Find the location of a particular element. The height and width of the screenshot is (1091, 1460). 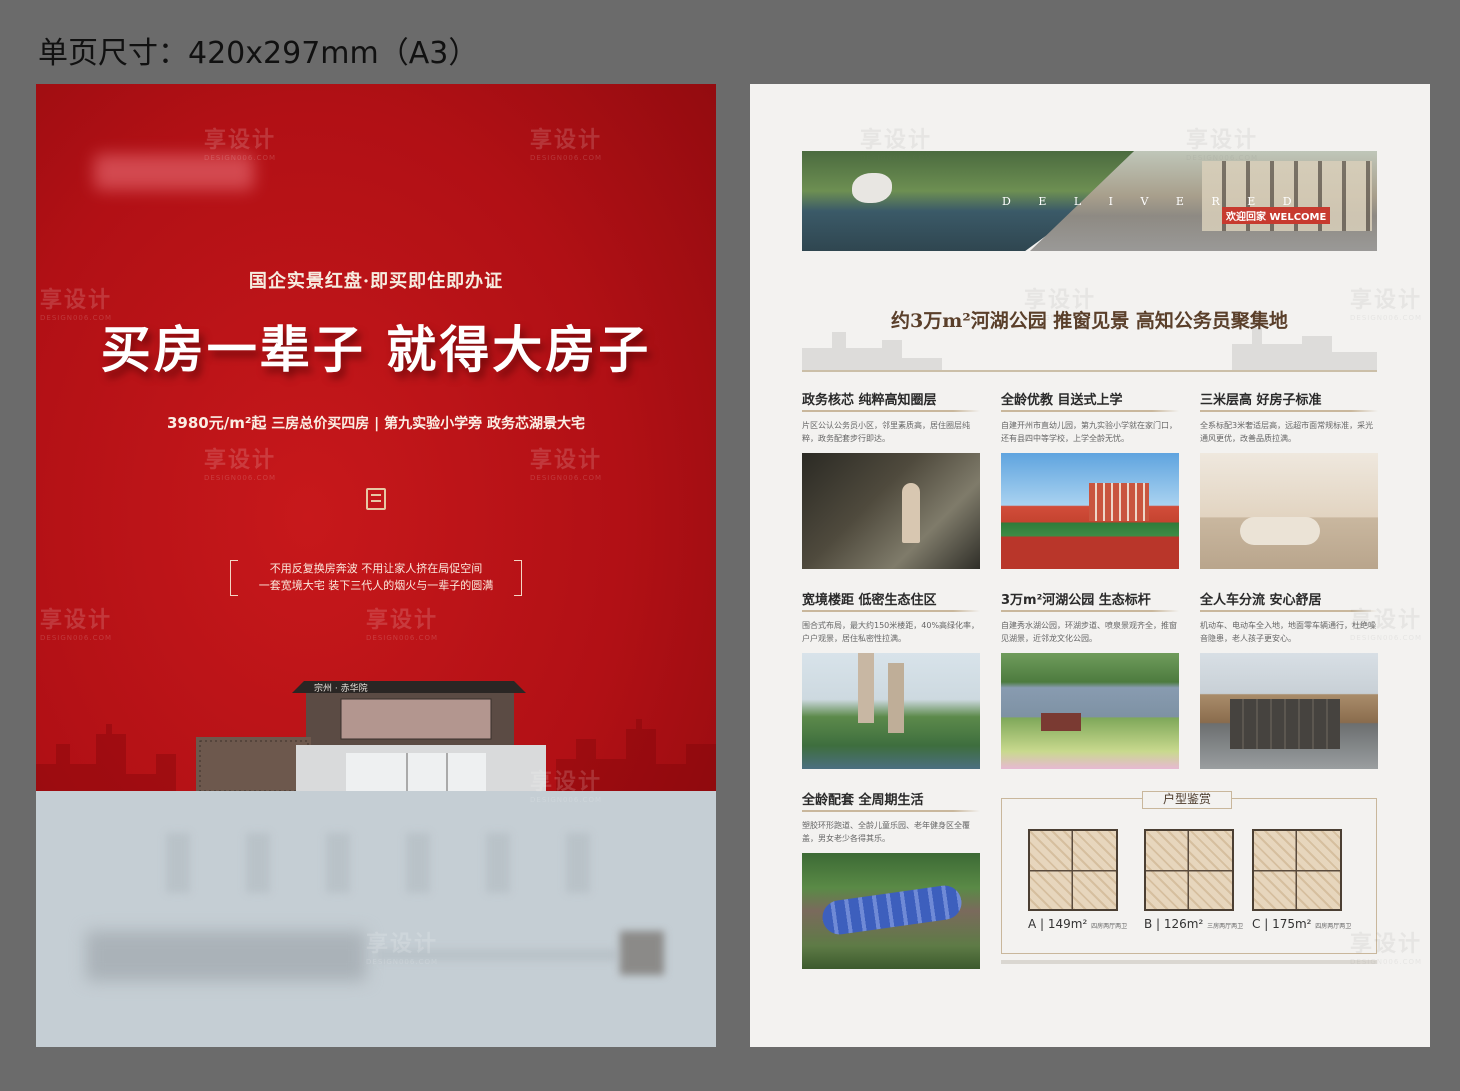

blurred-qr-code is located at coordinates (642, 953).